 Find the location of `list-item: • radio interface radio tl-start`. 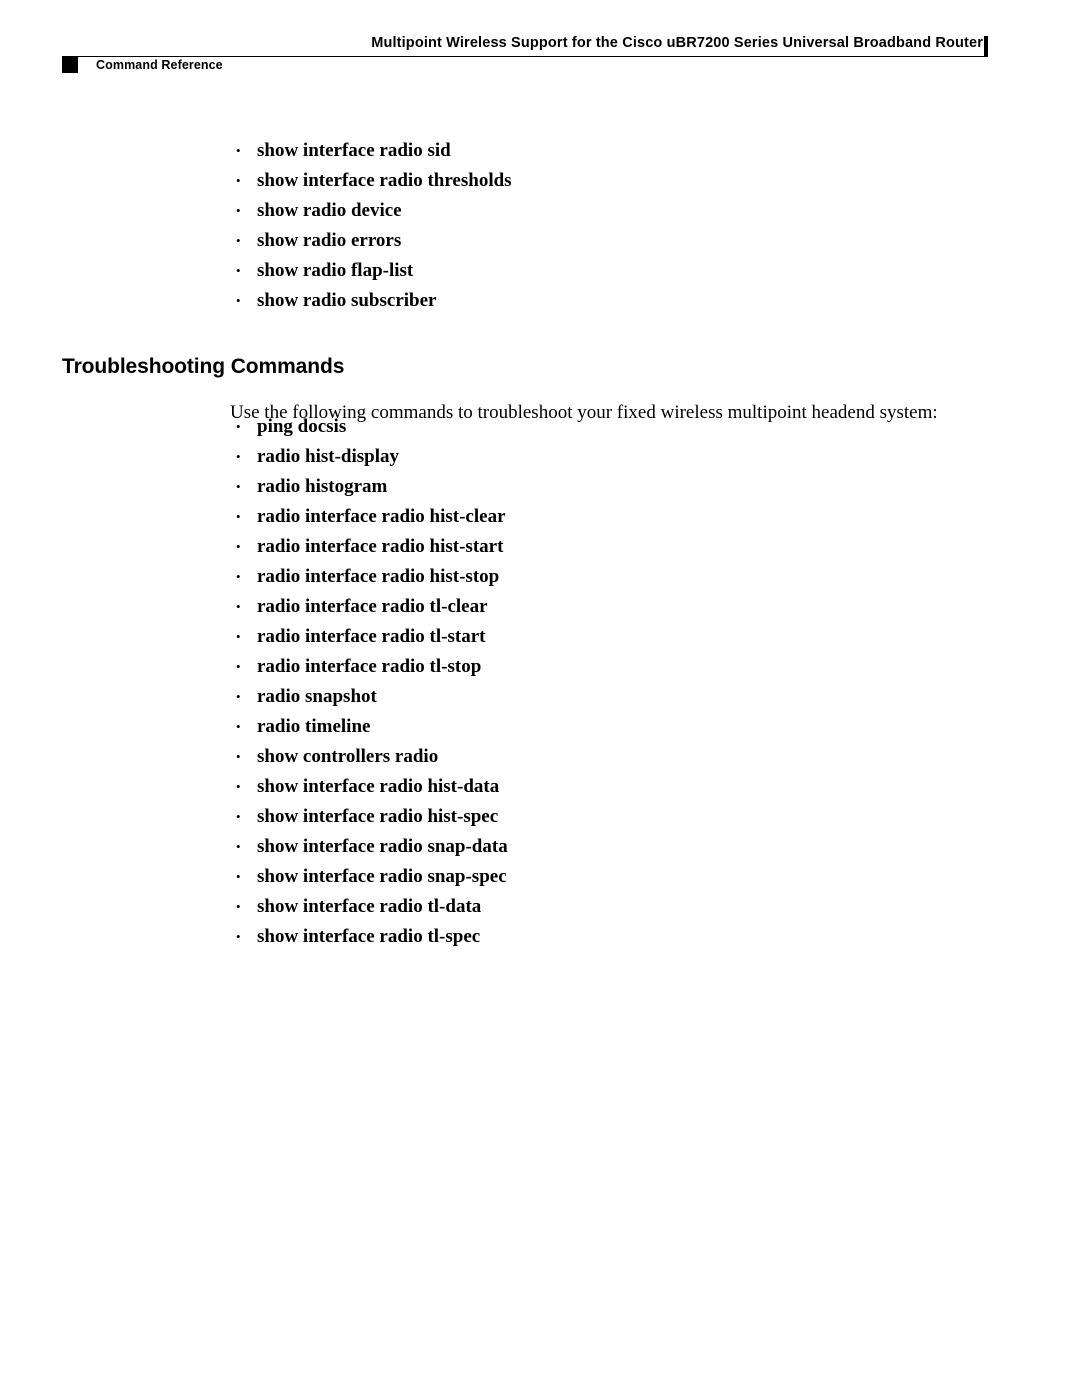

list-item: • radio interface radio tl-start is located at coordinates (370, 637).